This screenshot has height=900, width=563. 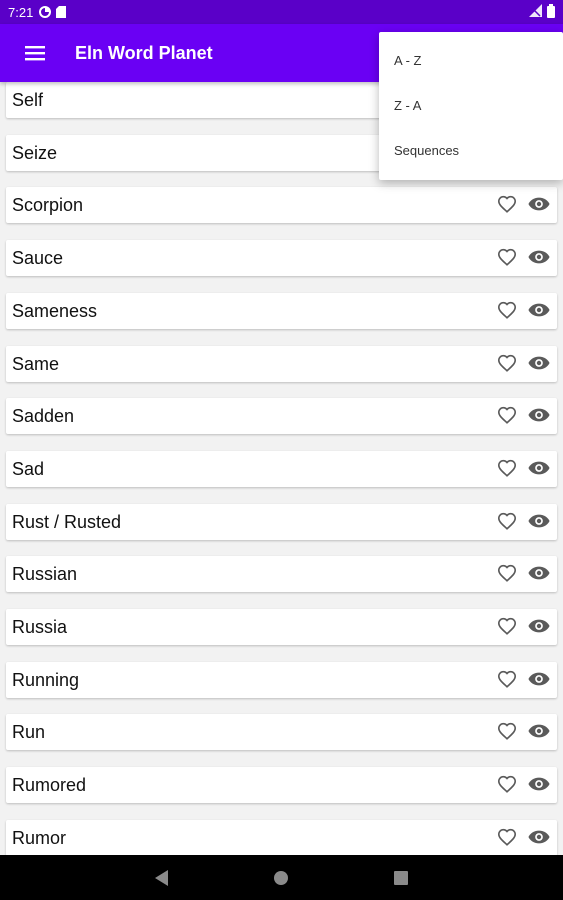 I want to click on home-icon, so click(x=281, y=878).